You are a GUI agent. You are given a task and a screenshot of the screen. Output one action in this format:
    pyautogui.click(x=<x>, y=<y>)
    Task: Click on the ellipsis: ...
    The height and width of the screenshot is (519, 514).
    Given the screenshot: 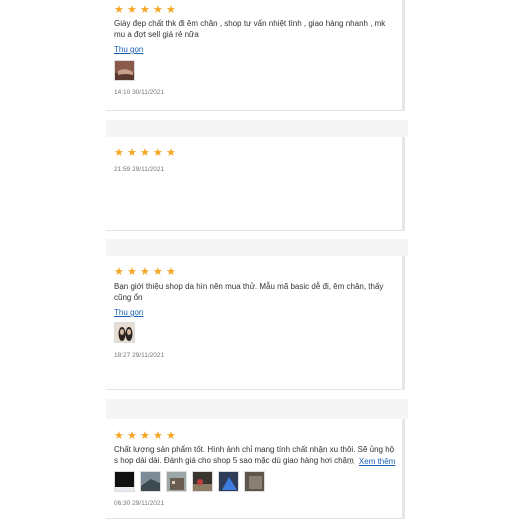 What is the action you would take?
    pyautogui.click(x=351, y=461)
    